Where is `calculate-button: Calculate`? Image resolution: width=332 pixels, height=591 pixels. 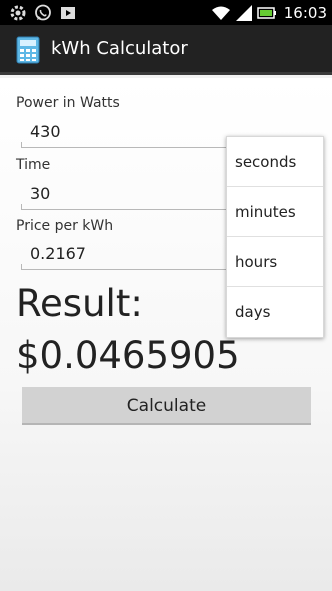
calculate-button: Calculate is located at coordinates (166, 406).